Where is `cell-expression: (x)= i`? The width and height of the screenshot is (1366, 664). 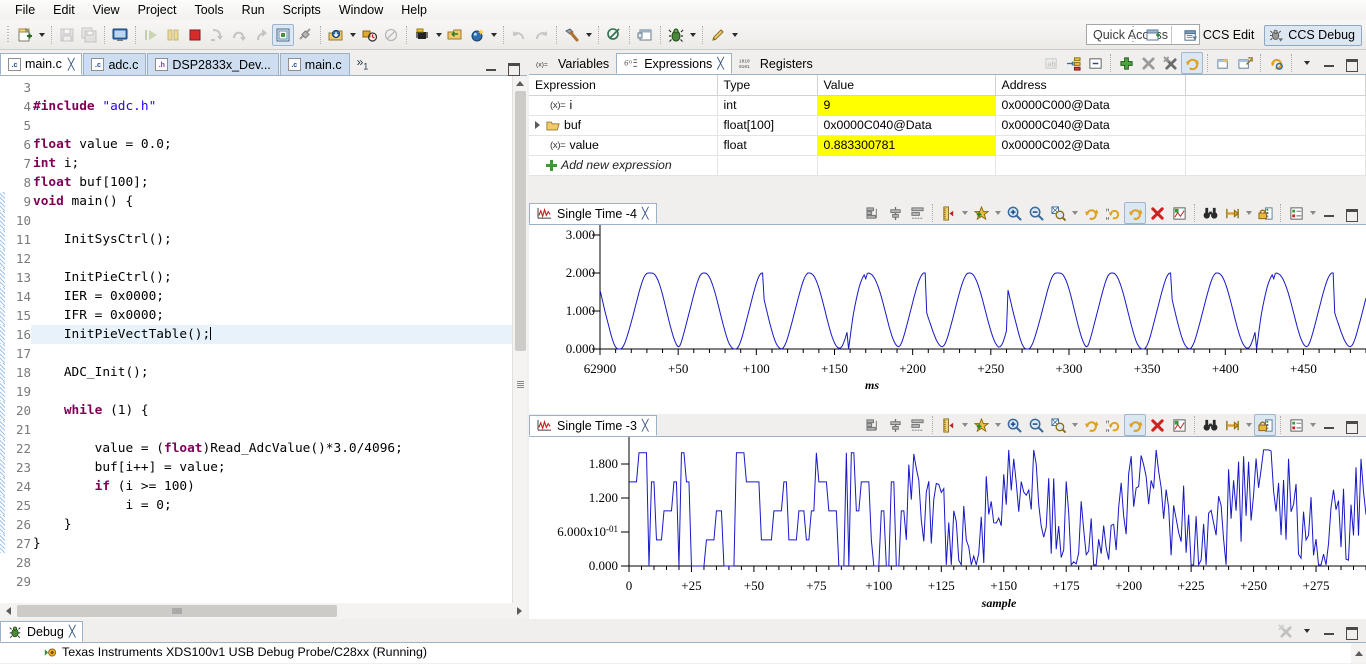
cell-expression: (x)= i is located at coordinates (623, 105).